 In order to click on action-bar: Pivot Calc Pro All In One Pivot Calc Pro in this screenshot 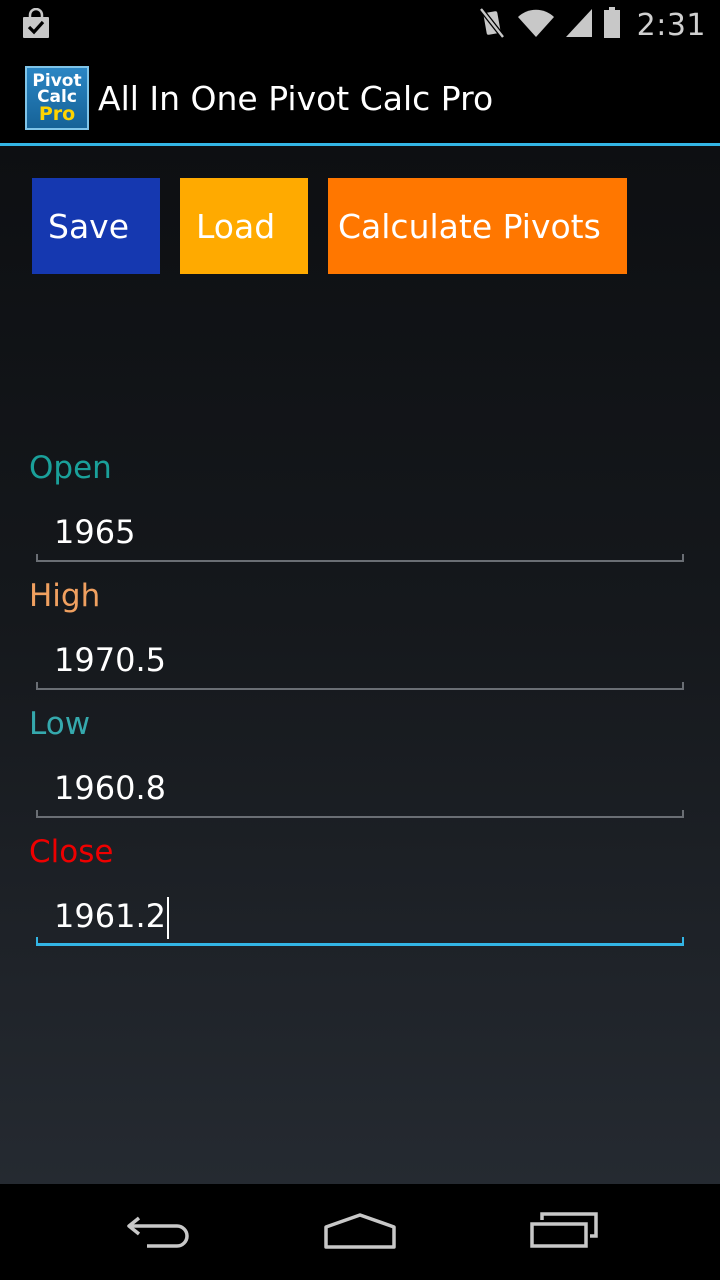, I will do `click(360, 96)`.